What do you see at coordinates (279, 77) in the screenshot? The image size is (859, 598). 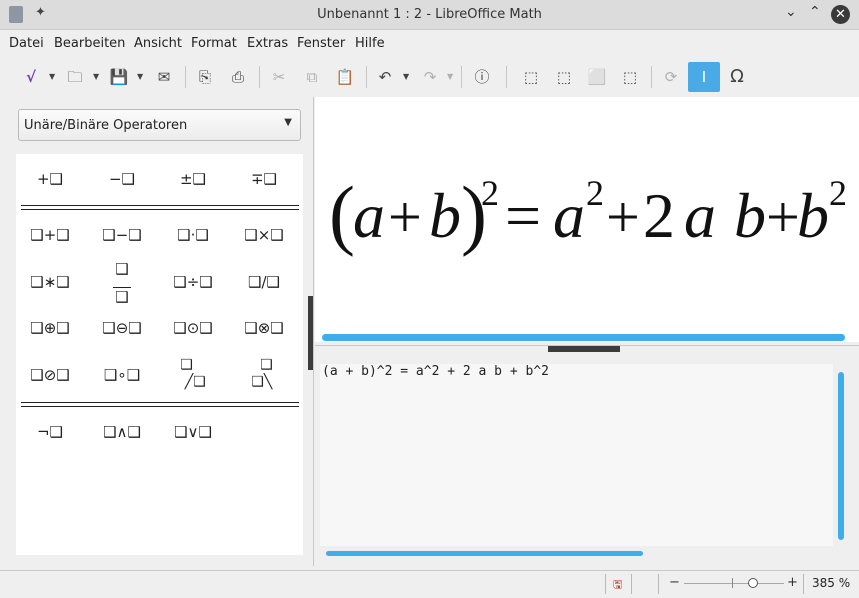 I see `cut-icon: ✂` at bounding box center [279, 77].